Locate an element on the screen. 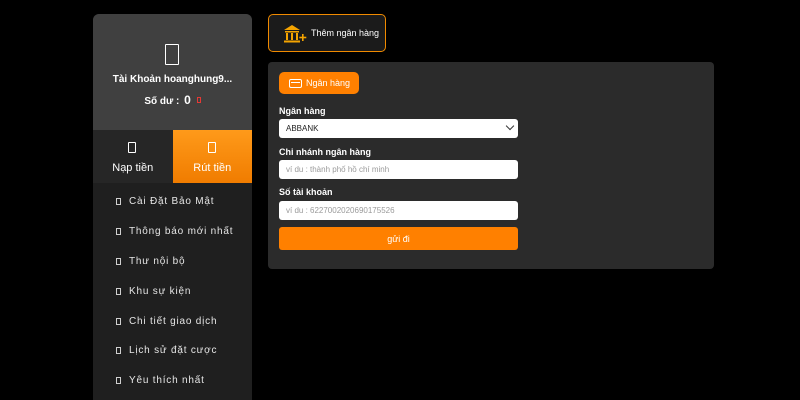 The image size is (800, 400). menu-item-security: Cài Đặt Bảo Mật is located at coordinates (172, 202).